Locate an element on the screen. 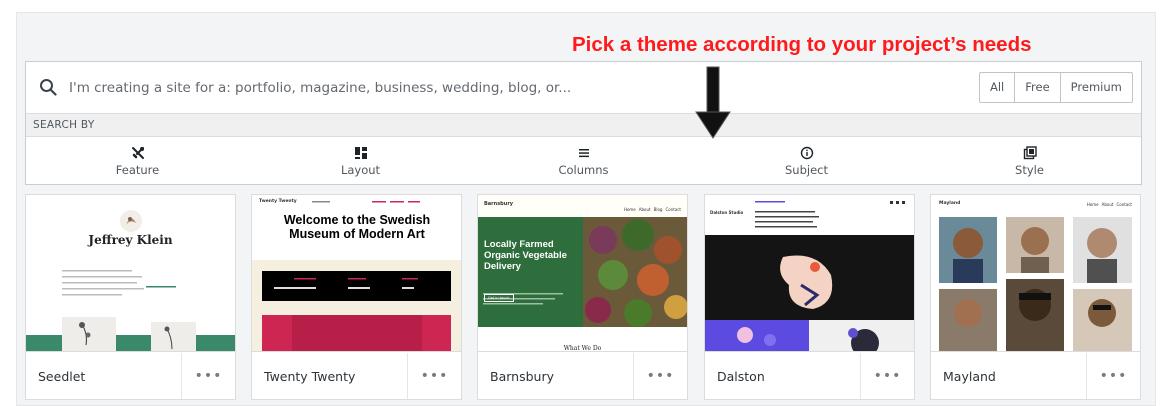 This screenshot has height=406, width=1172. category-label: Style is located at coordinates (1029, 170).